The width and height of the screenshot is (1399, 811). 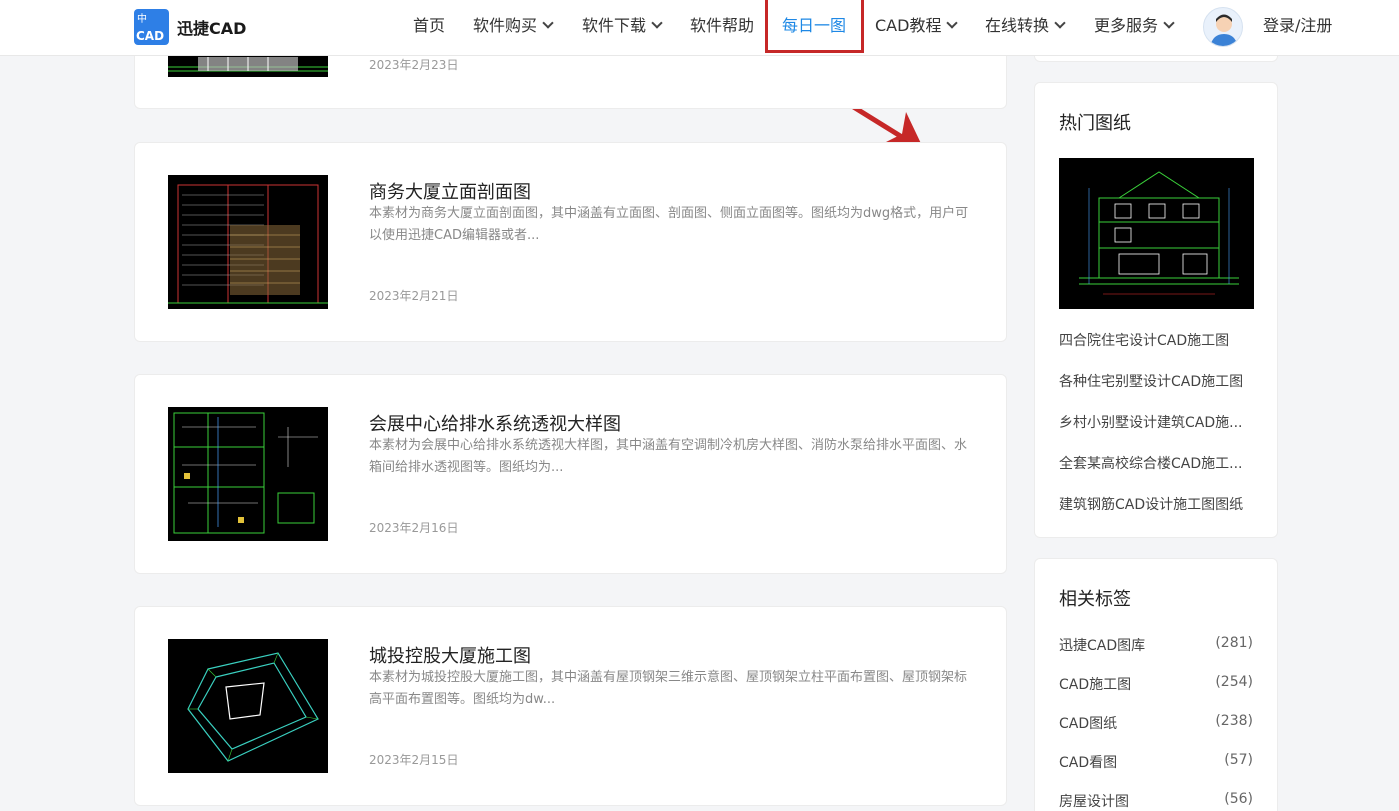 What do you see at coordinates (614, 25) in the screenshot?
I see `nav-download-label: 软件下载` at bounding box center [614, 25].